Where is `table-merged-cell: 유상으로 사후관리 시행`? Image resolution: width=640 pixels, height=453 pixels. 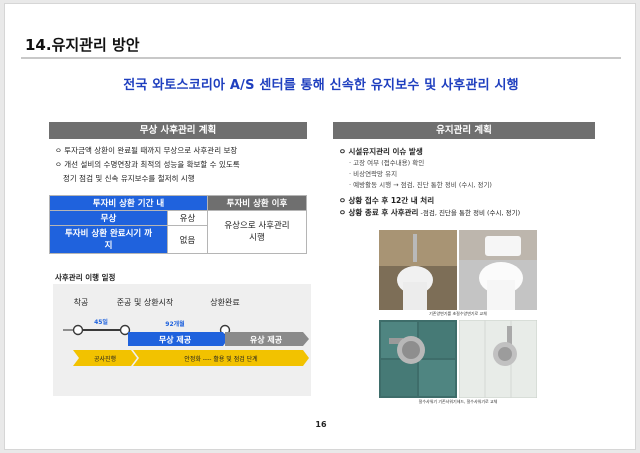 table-merged-cell: 유상으로 사후관리 시행 is located at coordinates (257, 232).